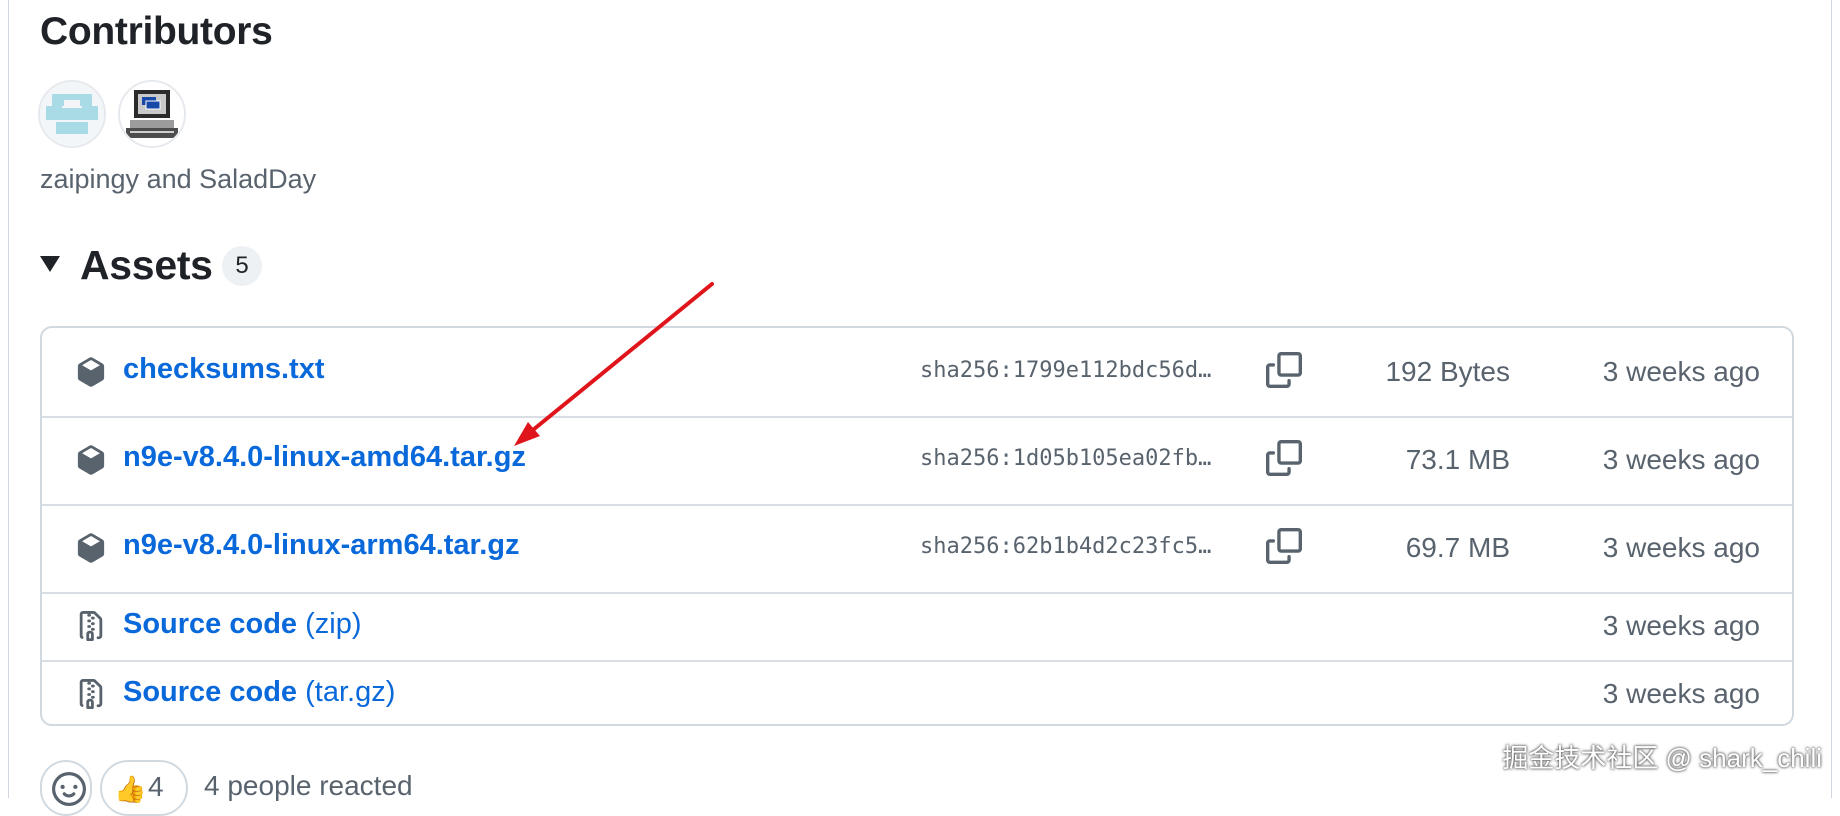  Describe the element at coordinates (1447, 371) in the screenshot. I see `asset-size: 192 Bytes` at that location.